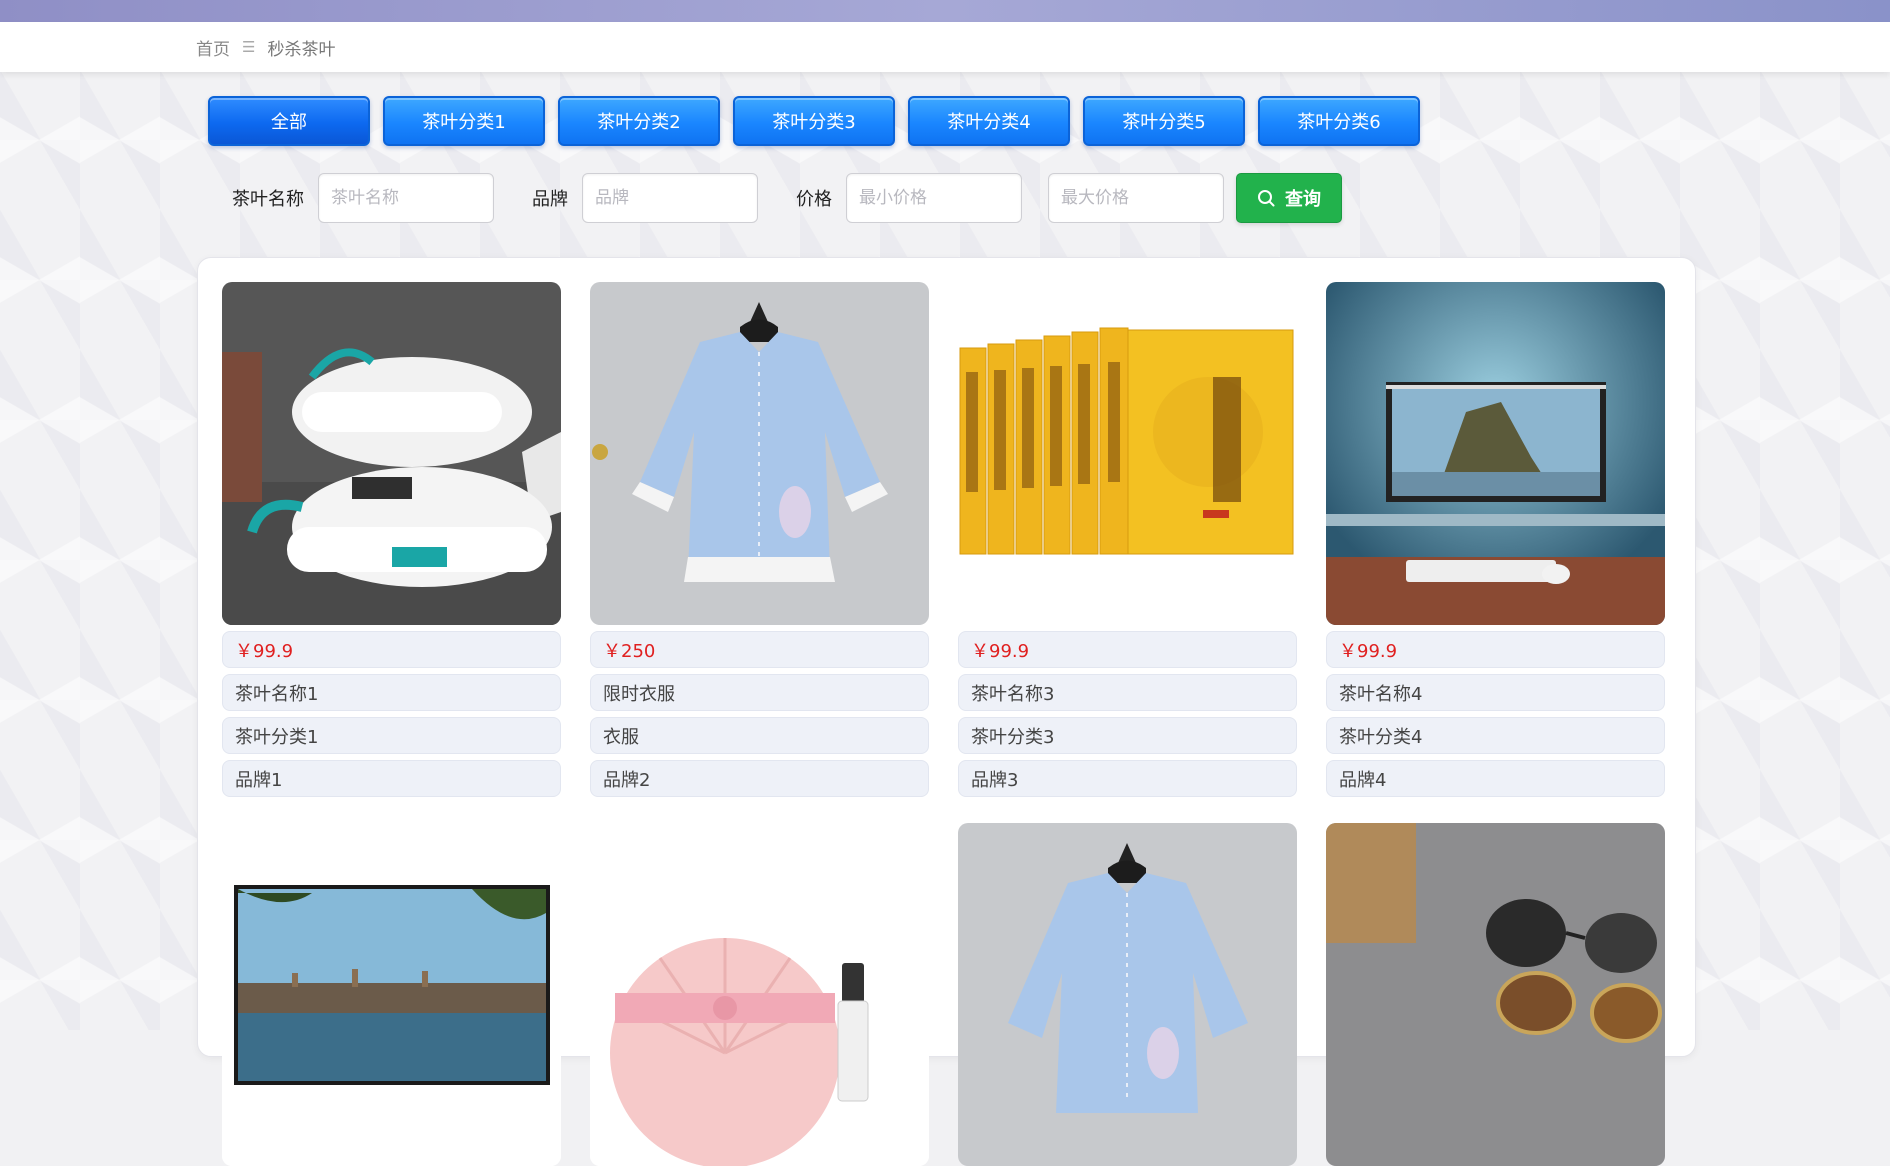 The width and height of the screenshot is (1890, 1166). What do you see at coordinates (391, 735) in the screenshot?
I see `product-category: 茶叶分类1` at bounding box center [391, 735].